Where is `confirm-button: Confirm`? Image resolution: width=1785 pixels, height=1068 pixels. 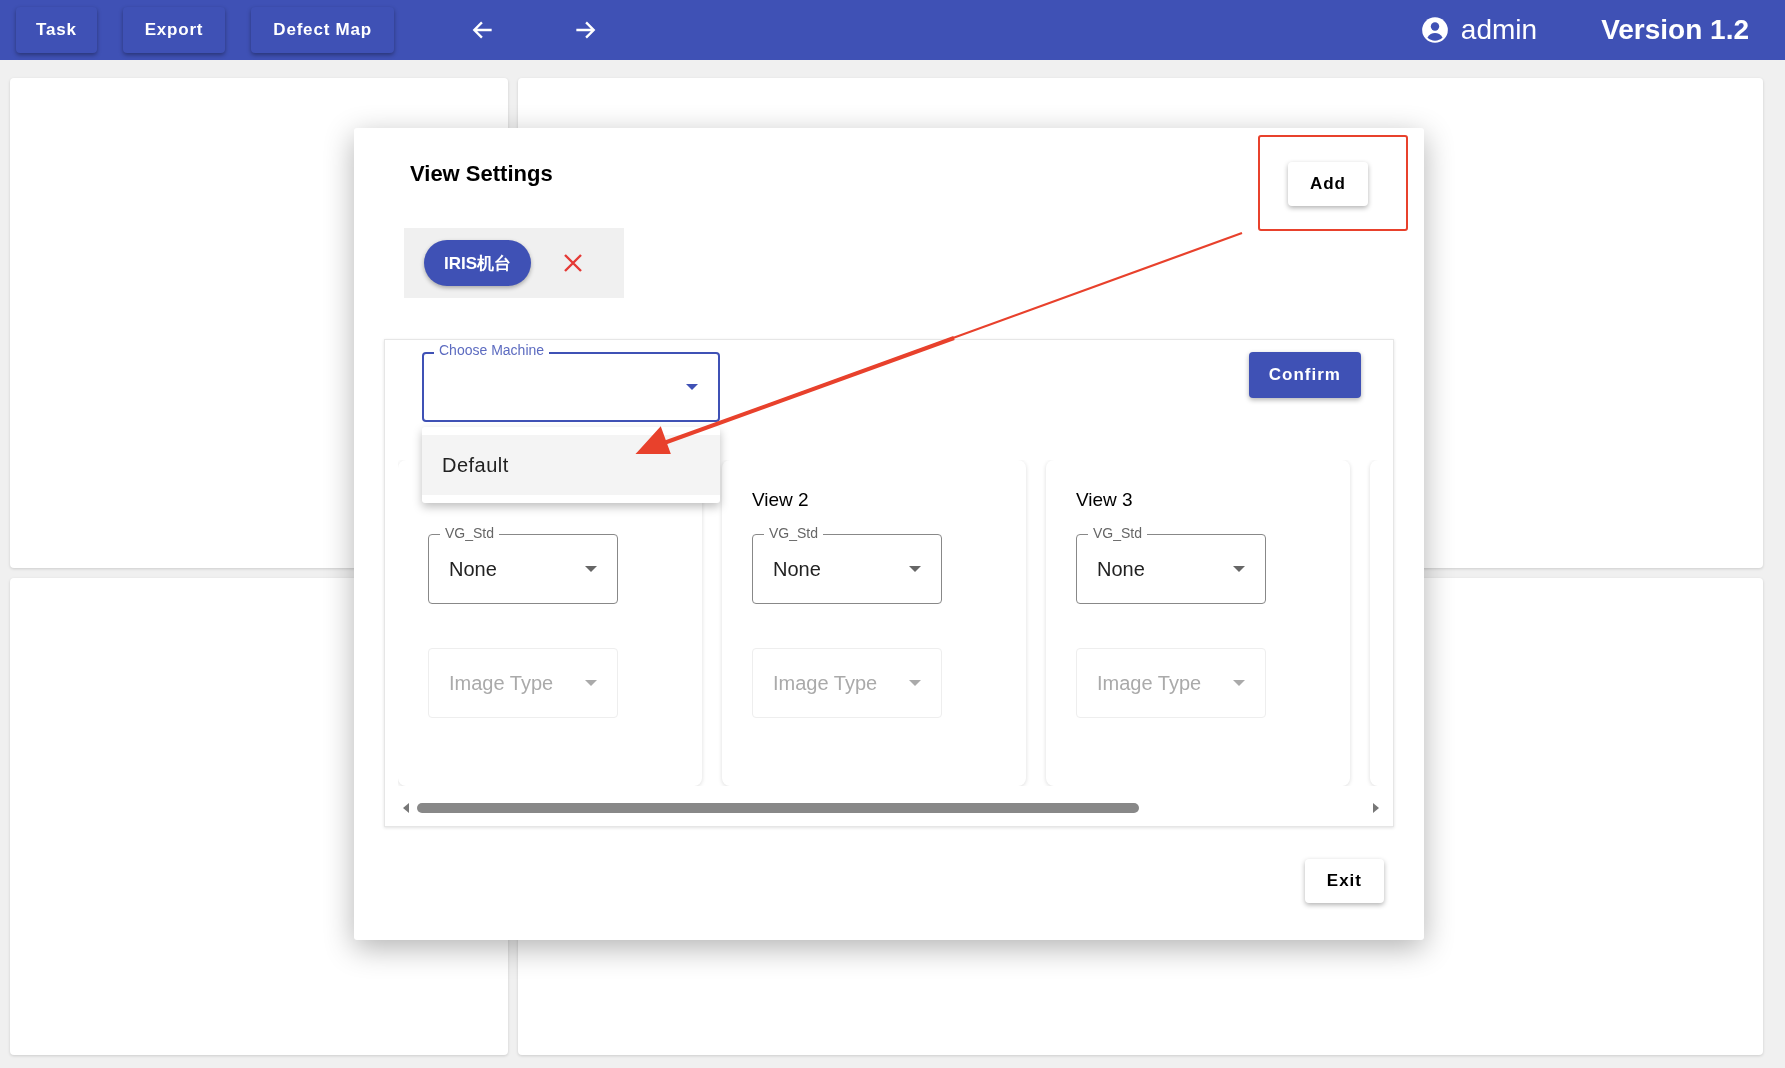 confirm-button: Confirm is located at coordinates (1304, 375).